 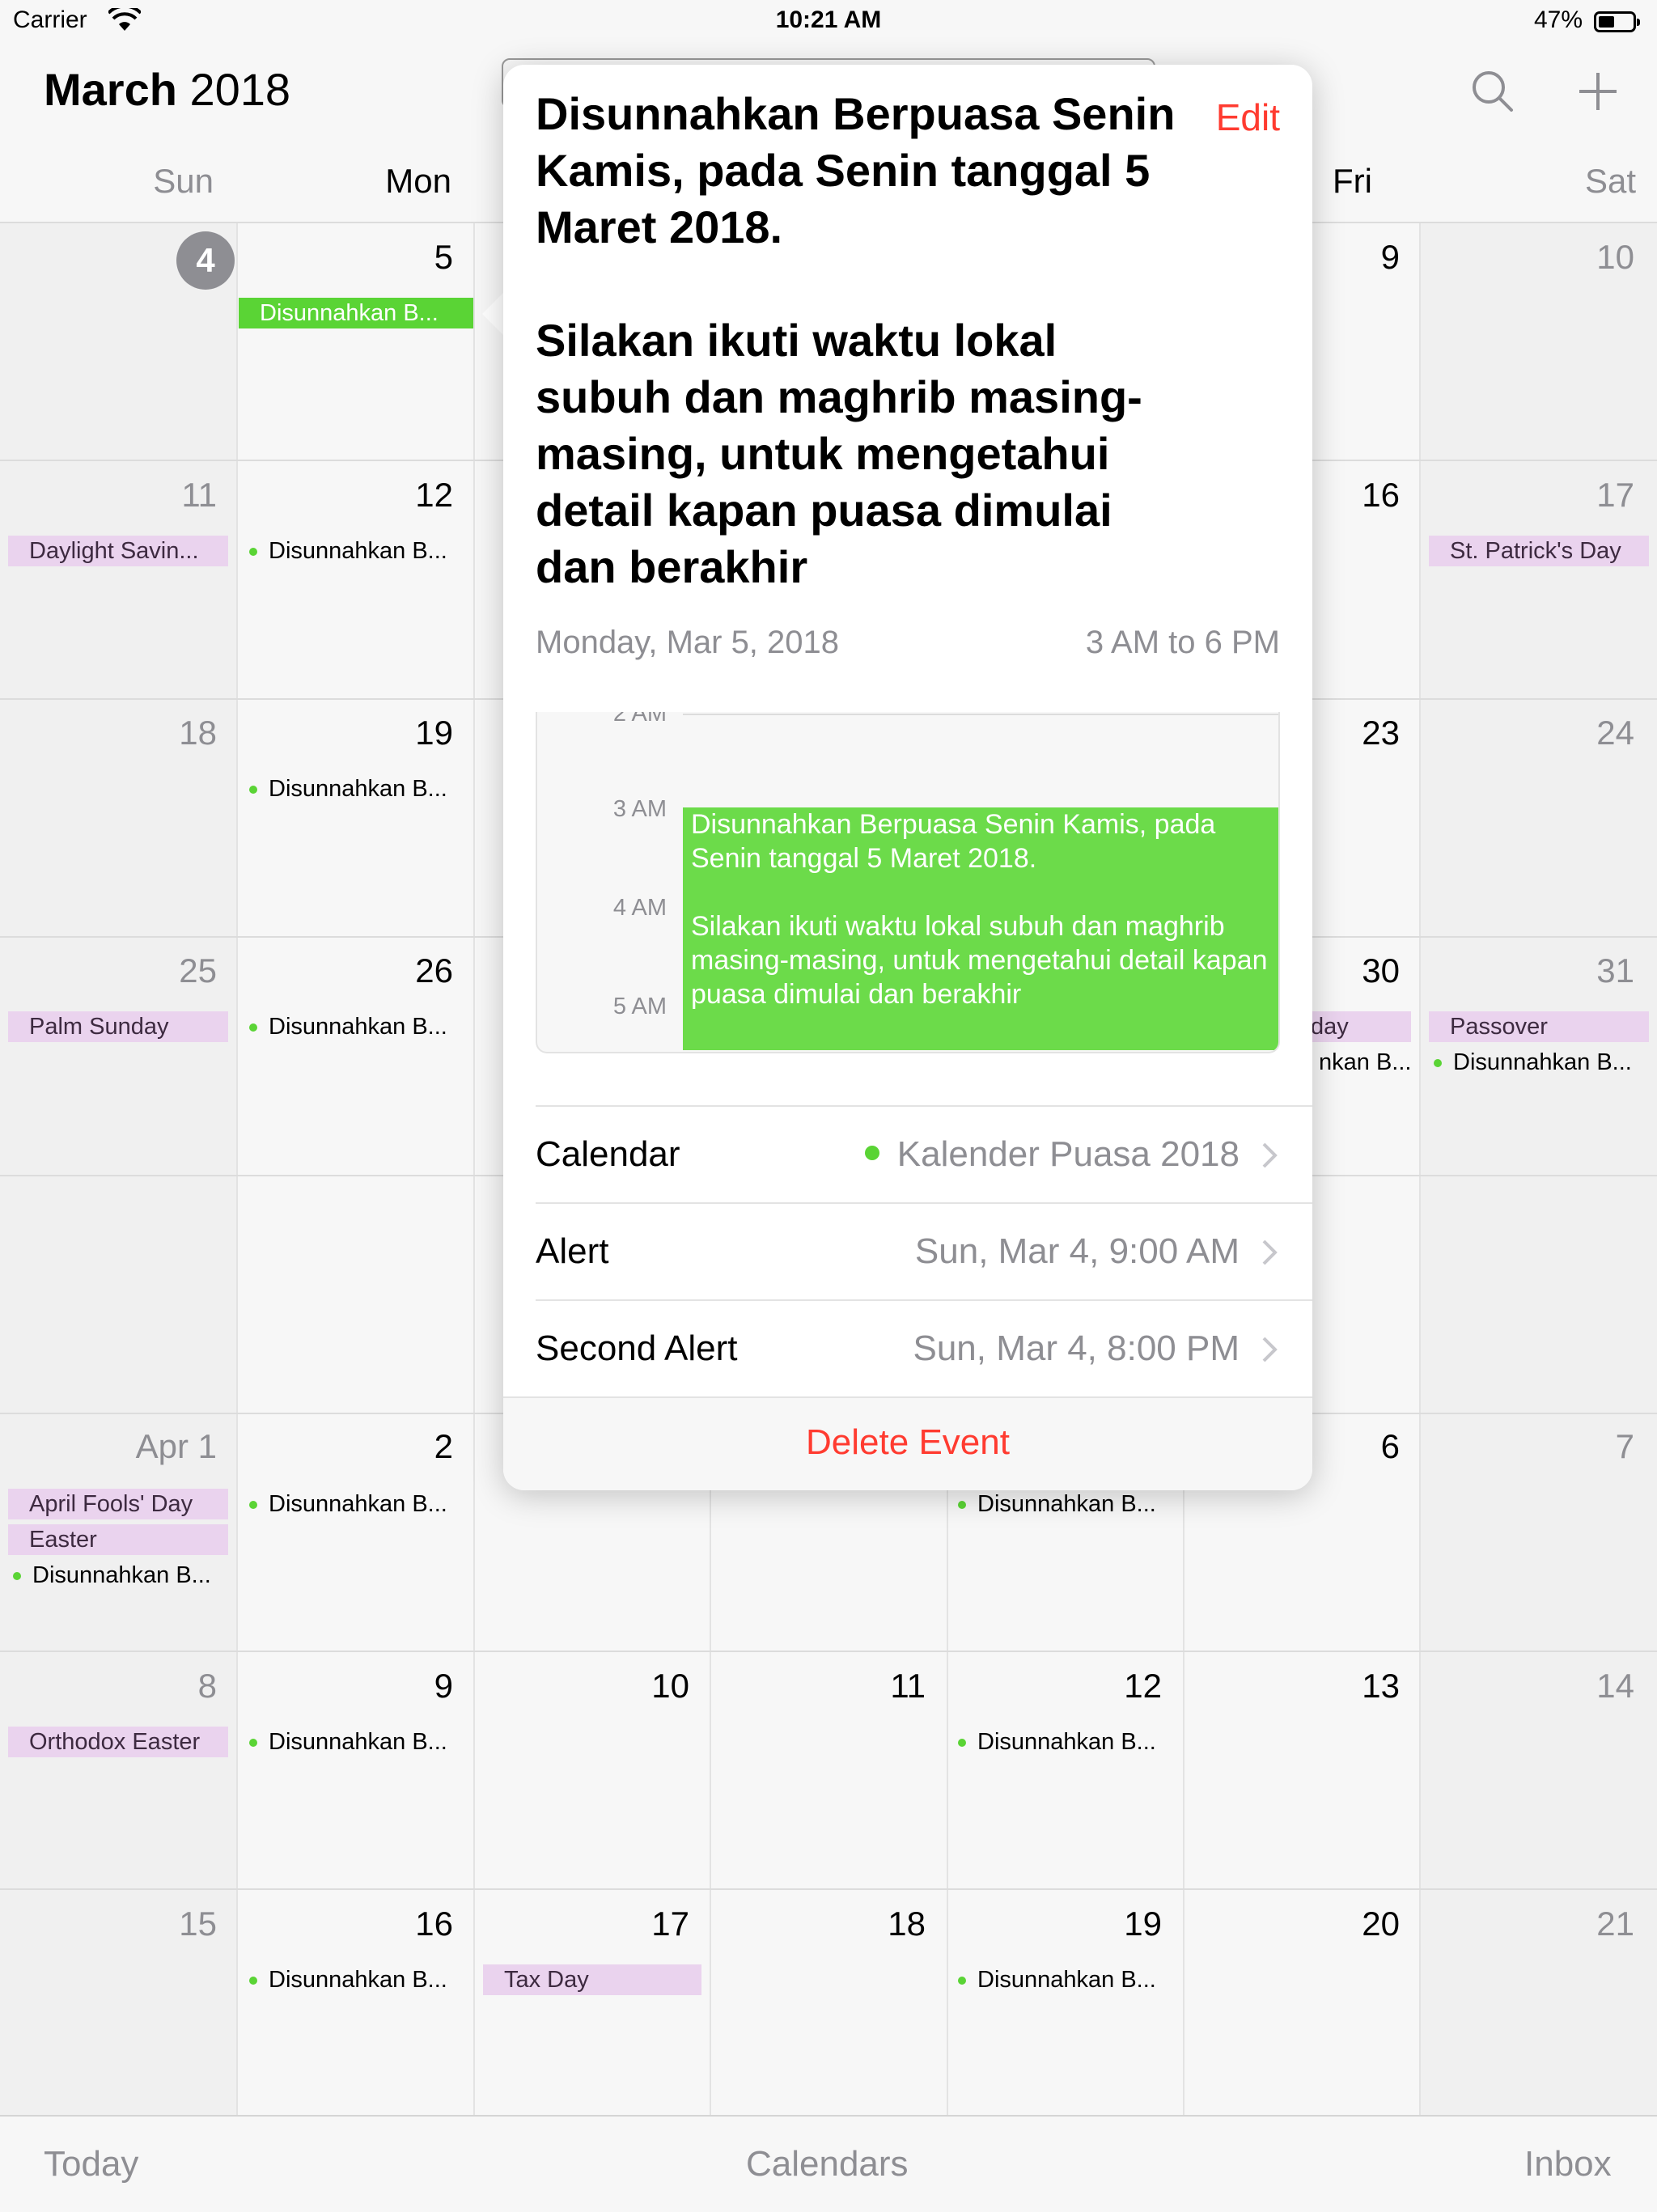 I want to click on day-apr12: 12, so click(x=1113, y=1686).